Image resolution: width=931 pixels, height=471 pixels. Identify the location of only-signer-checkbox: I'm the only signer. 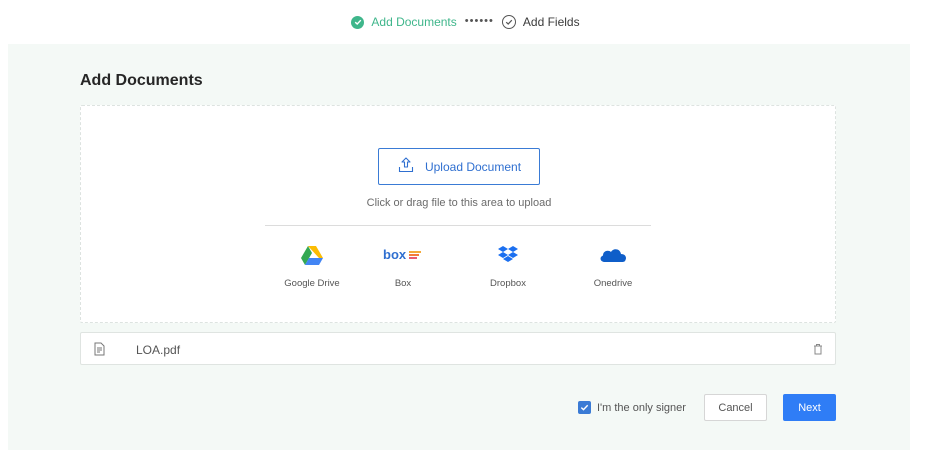
(632, 407).